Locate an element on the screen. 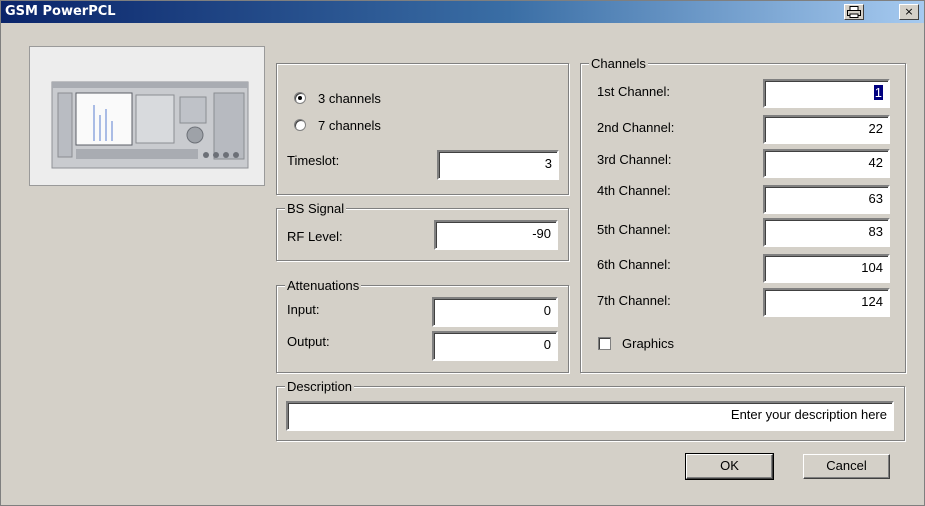 The width and height of the screenshot is (925, 506). channel-6-input: 104 is located at coordinates (826, 268).